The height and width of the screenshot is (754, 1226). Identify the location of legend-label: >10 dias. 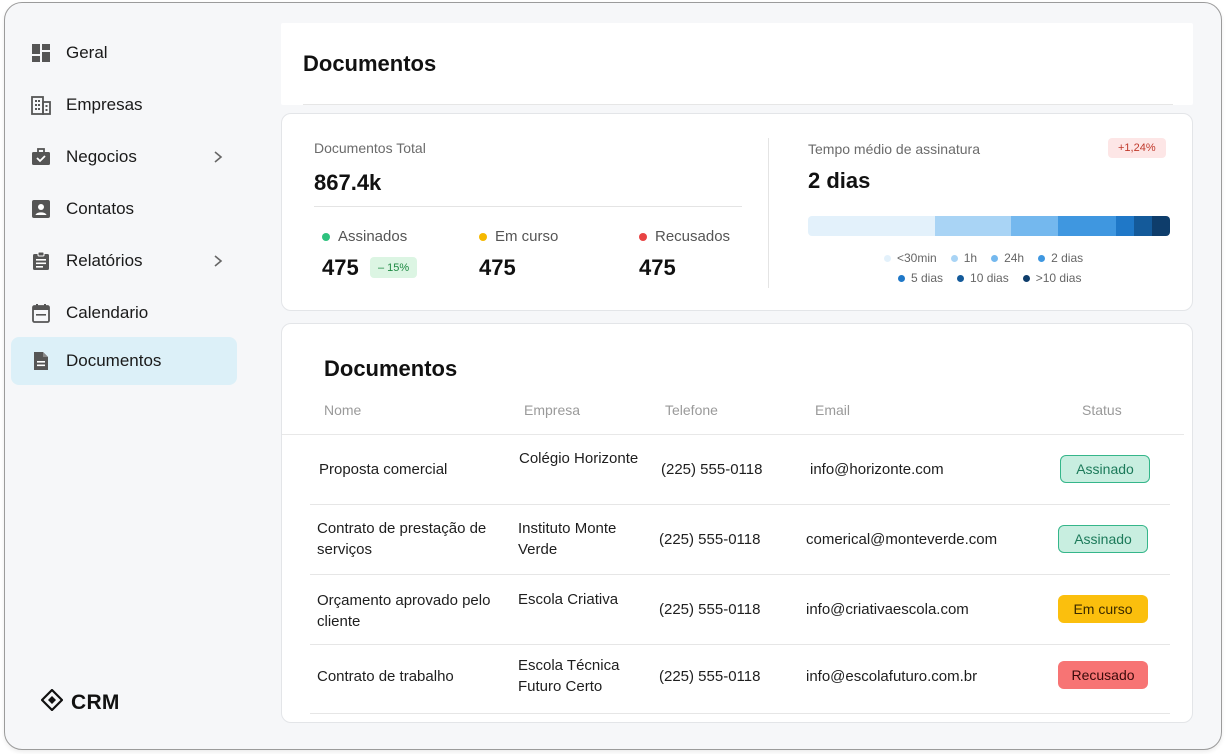
(1058, 278).